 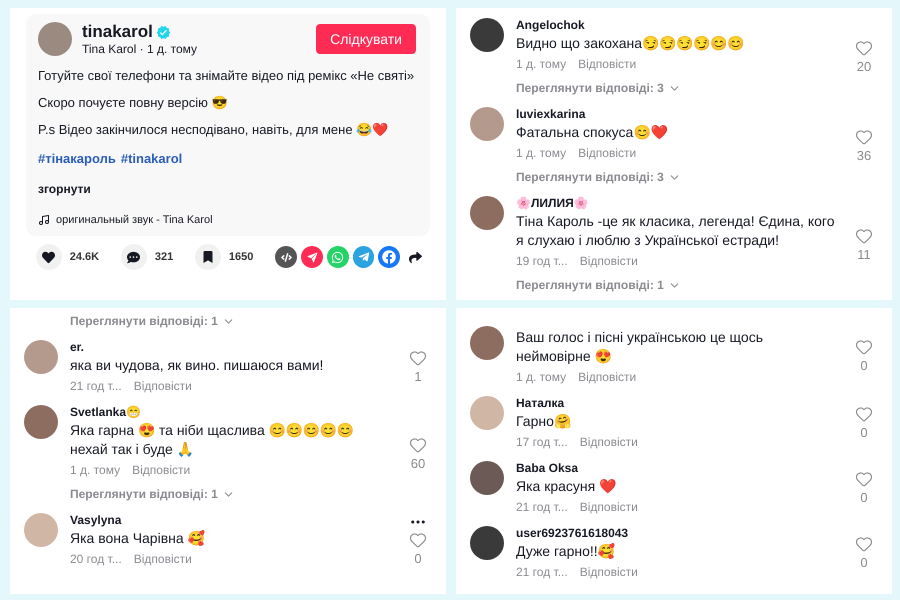 What do you see at coordinates (212, 440) in the screenshot?
I see `comment-text: Яка гарна 😍 та ніби щаслива 😊😊😊😊😊 нехай так і буде 🙏` at bounding box center [212, 440].